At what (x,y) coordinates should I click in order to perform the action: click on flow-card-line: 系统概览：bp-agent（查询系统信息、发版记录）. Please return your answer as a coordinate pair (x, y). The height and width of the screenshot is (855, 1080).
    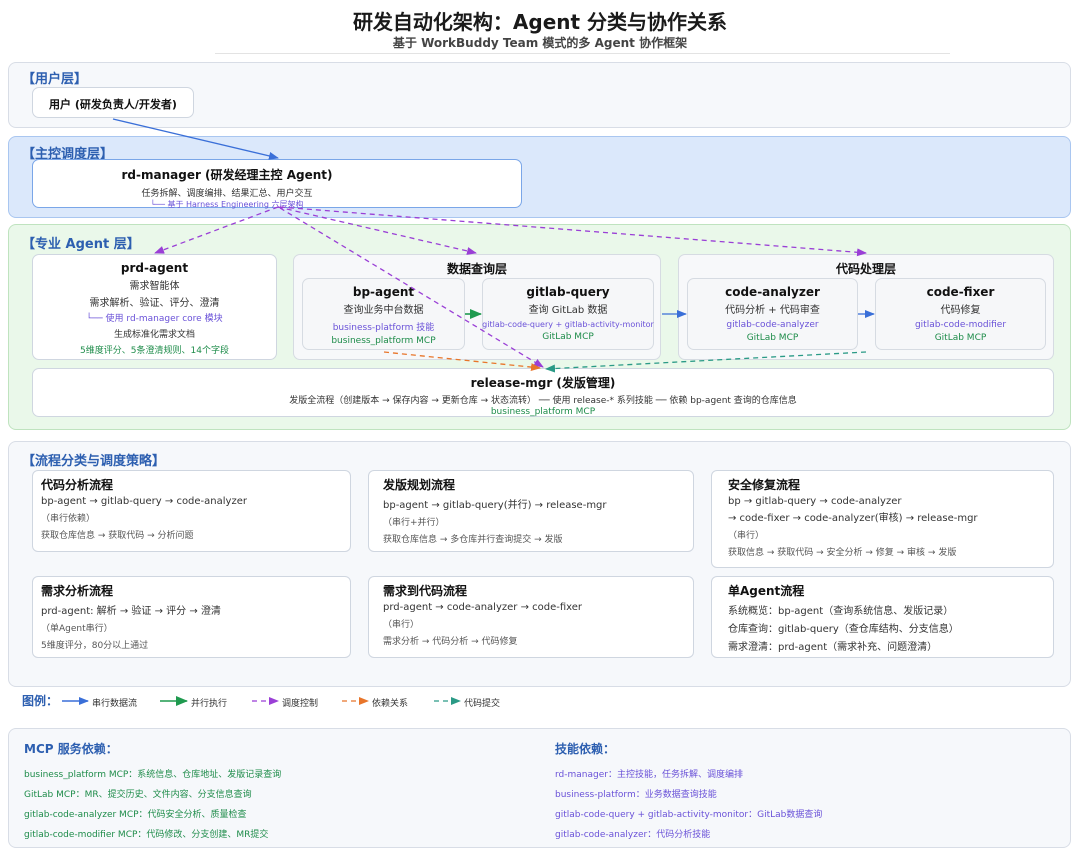
    Looking at the image, I should click on (841, 611).